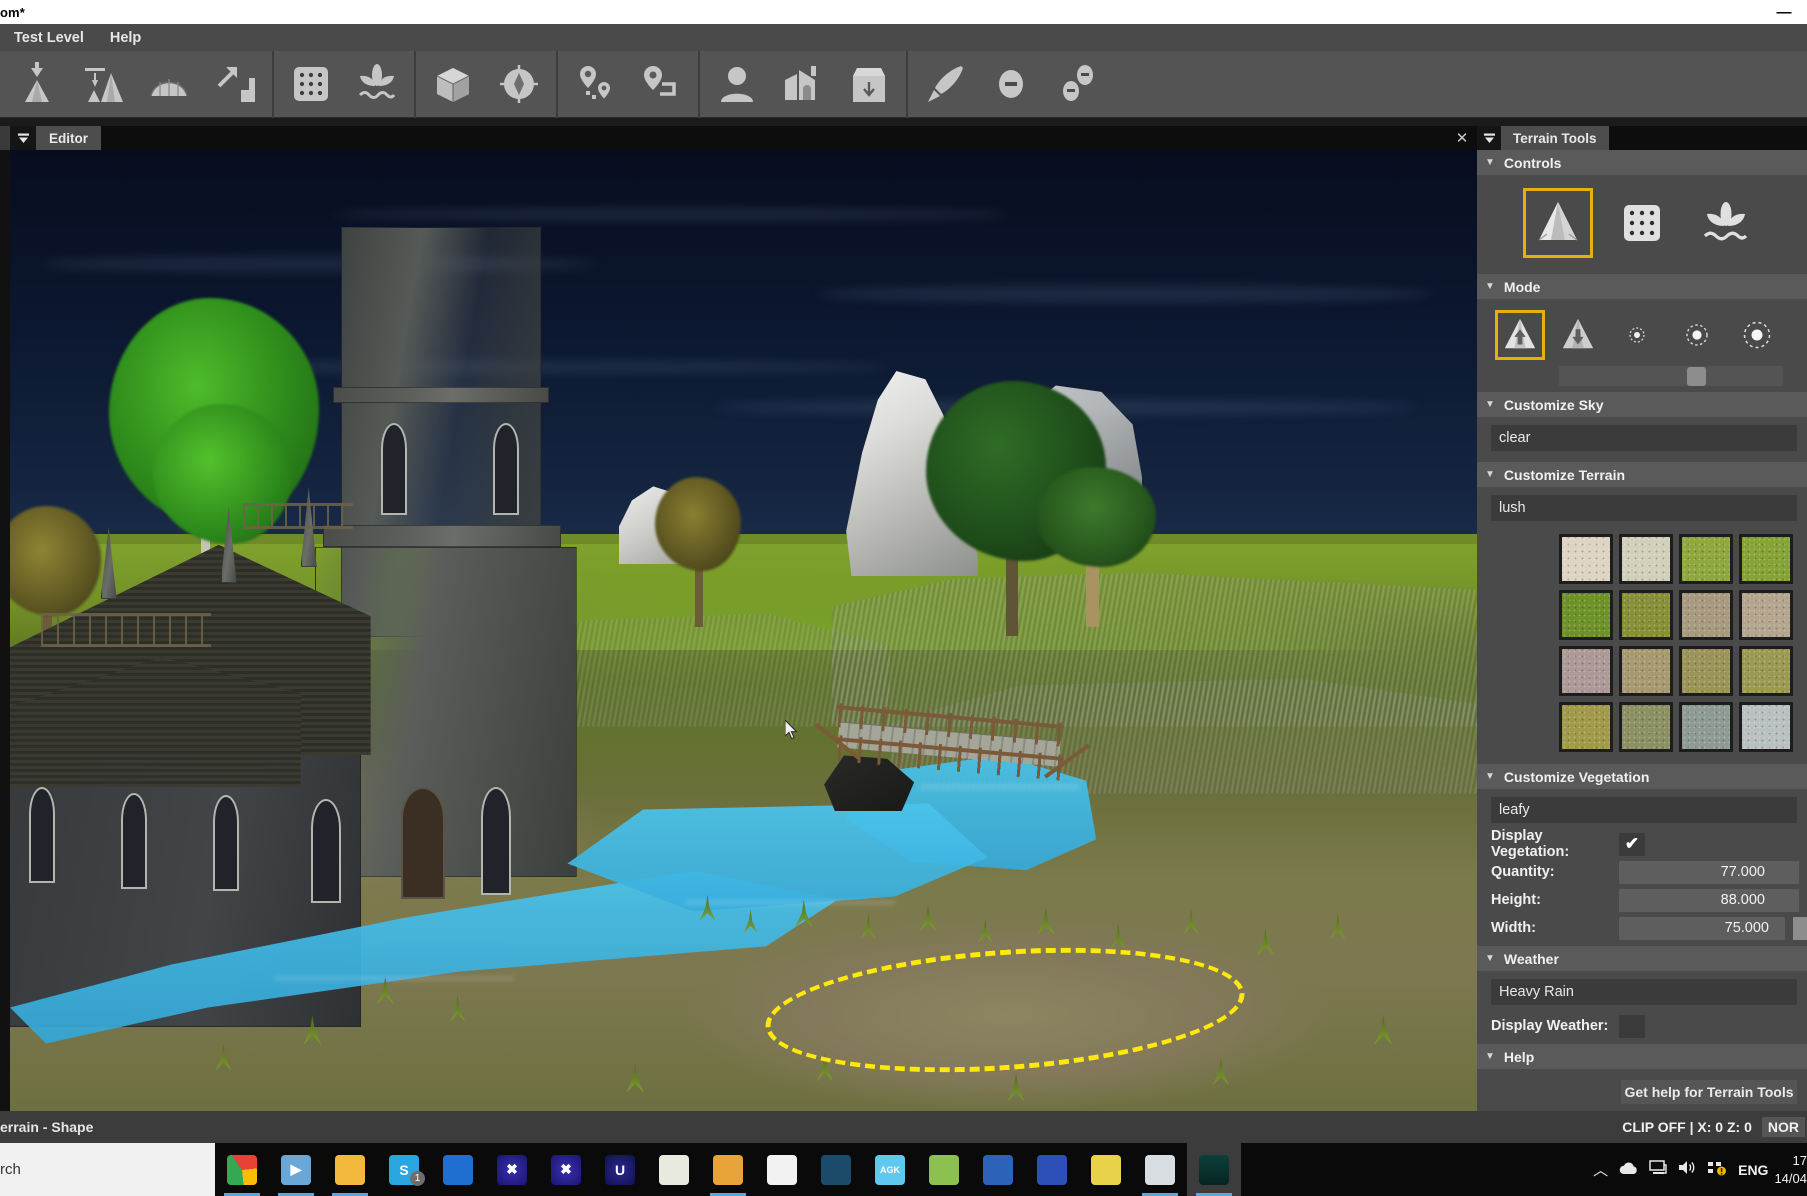  What do you see at coordinates (998, 1169) in the screenshot?
I see `taskbar-editor-blue` at bounding box center [998, 1169].